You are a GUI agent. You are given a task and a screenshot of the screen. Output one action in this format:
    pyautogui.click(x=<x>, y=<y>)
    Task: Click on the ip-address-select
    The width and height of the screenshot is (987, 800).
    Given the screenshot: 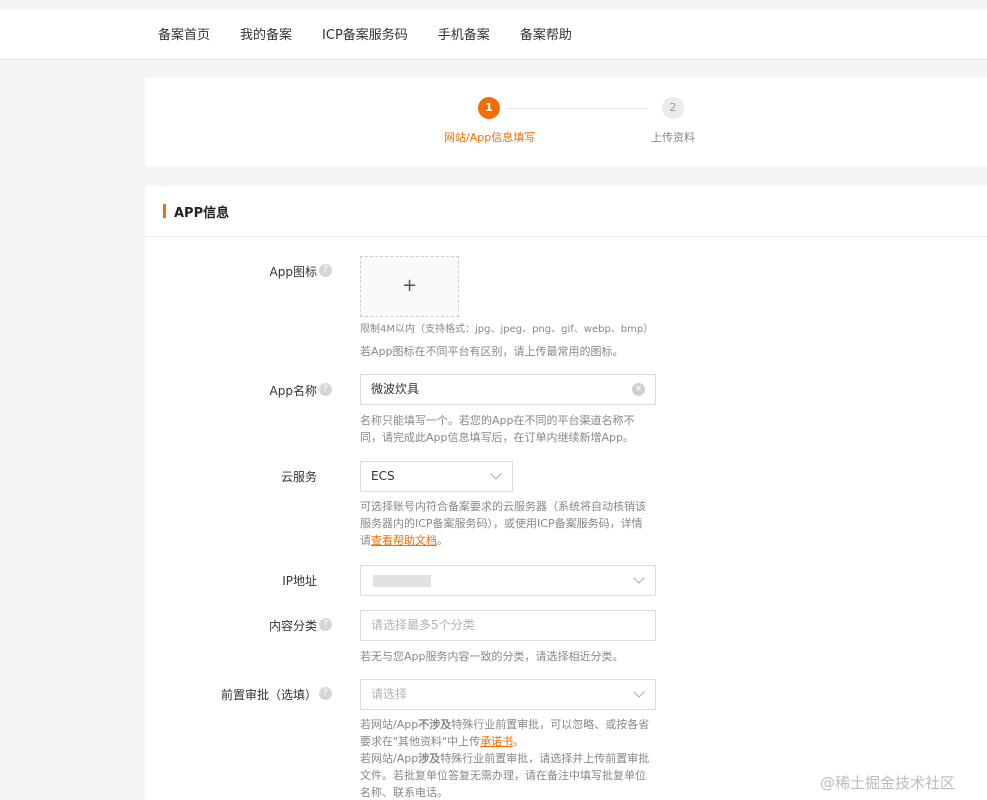 What is the action you would take?
    pyautogui.click(x=508, y=580)
    